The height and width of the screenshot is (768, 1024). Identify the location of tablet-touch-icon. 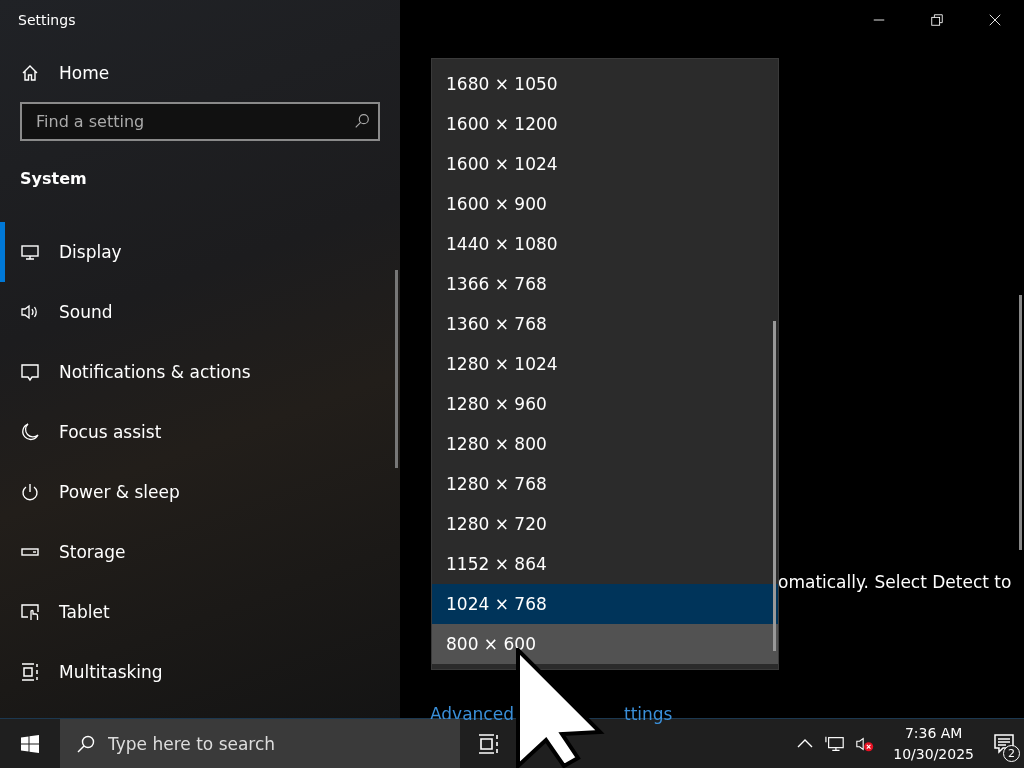
(30, 612).